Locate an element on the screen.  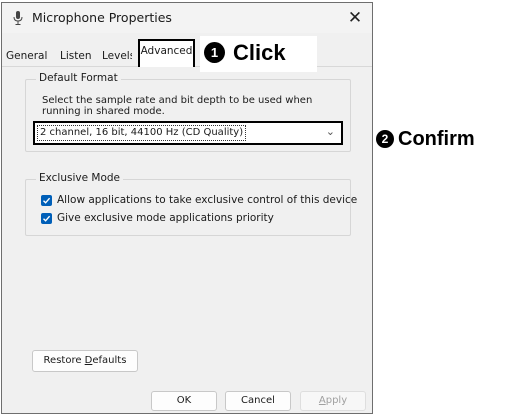
tab-advanced: Advanced is located at coordinates (166, 53).